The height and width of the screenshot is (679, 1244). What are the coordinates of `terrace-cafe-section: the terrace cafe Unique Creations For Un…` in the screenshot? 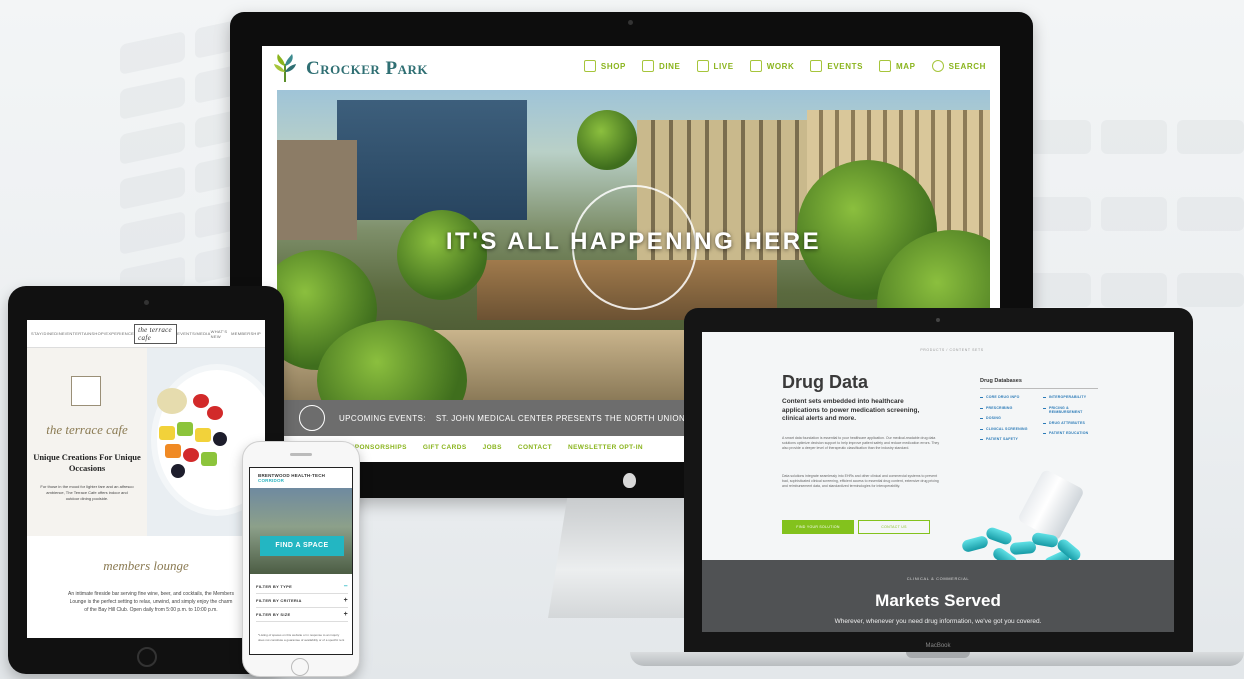 It's located at (146, 442).